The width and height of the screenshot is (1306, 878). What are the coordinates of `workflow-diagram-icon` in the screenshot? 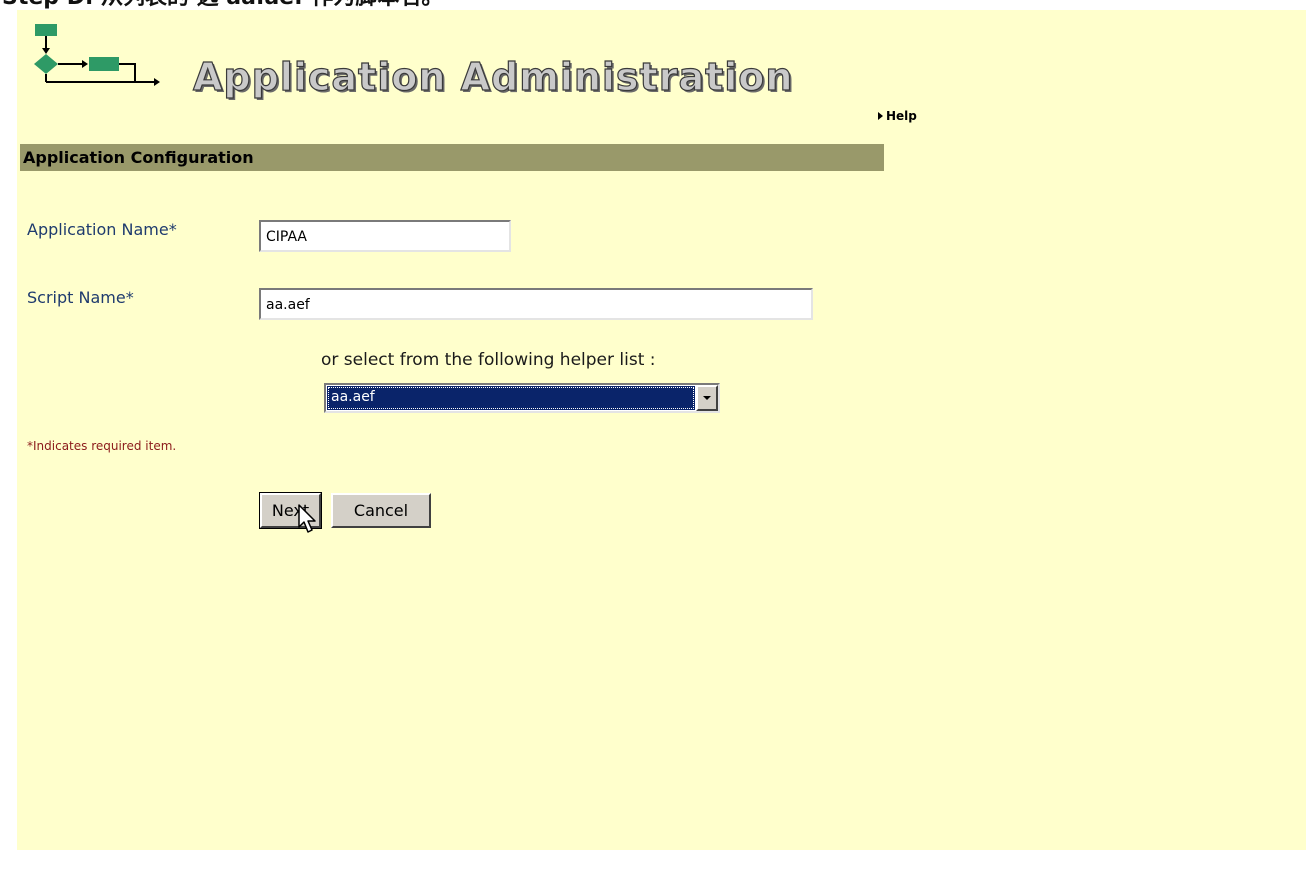 It's located at (97, 55).